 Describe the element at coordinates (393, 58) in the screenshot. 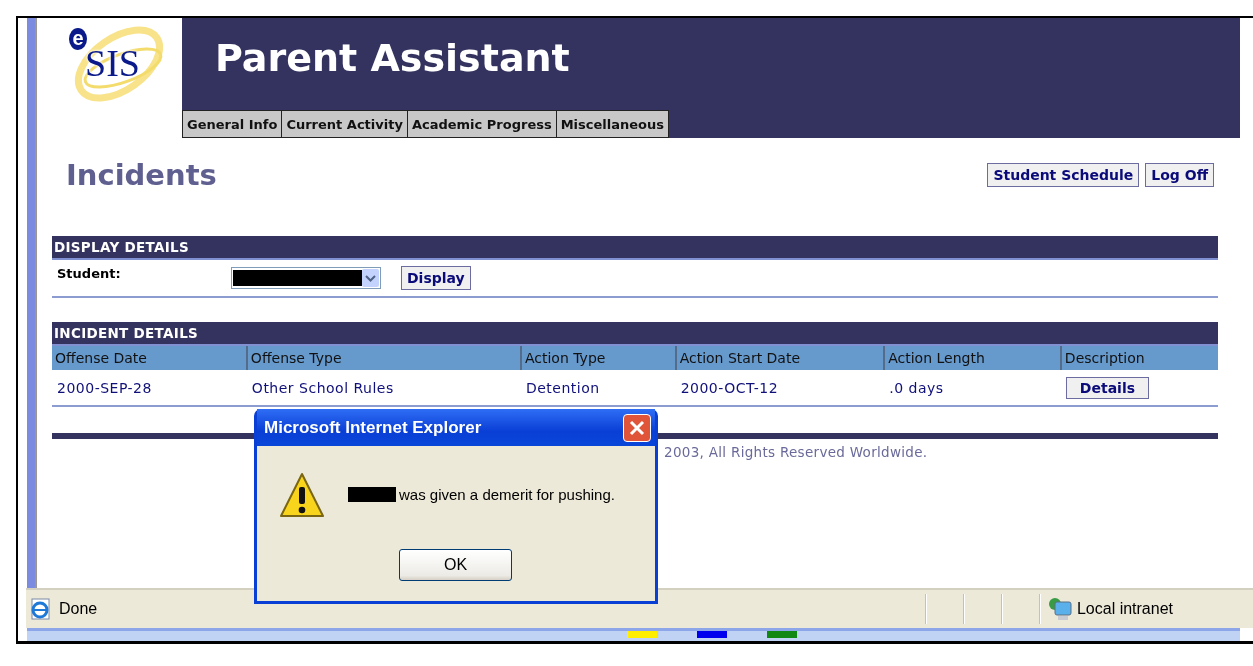

I see `app-title: Parent Assistant` at that location.